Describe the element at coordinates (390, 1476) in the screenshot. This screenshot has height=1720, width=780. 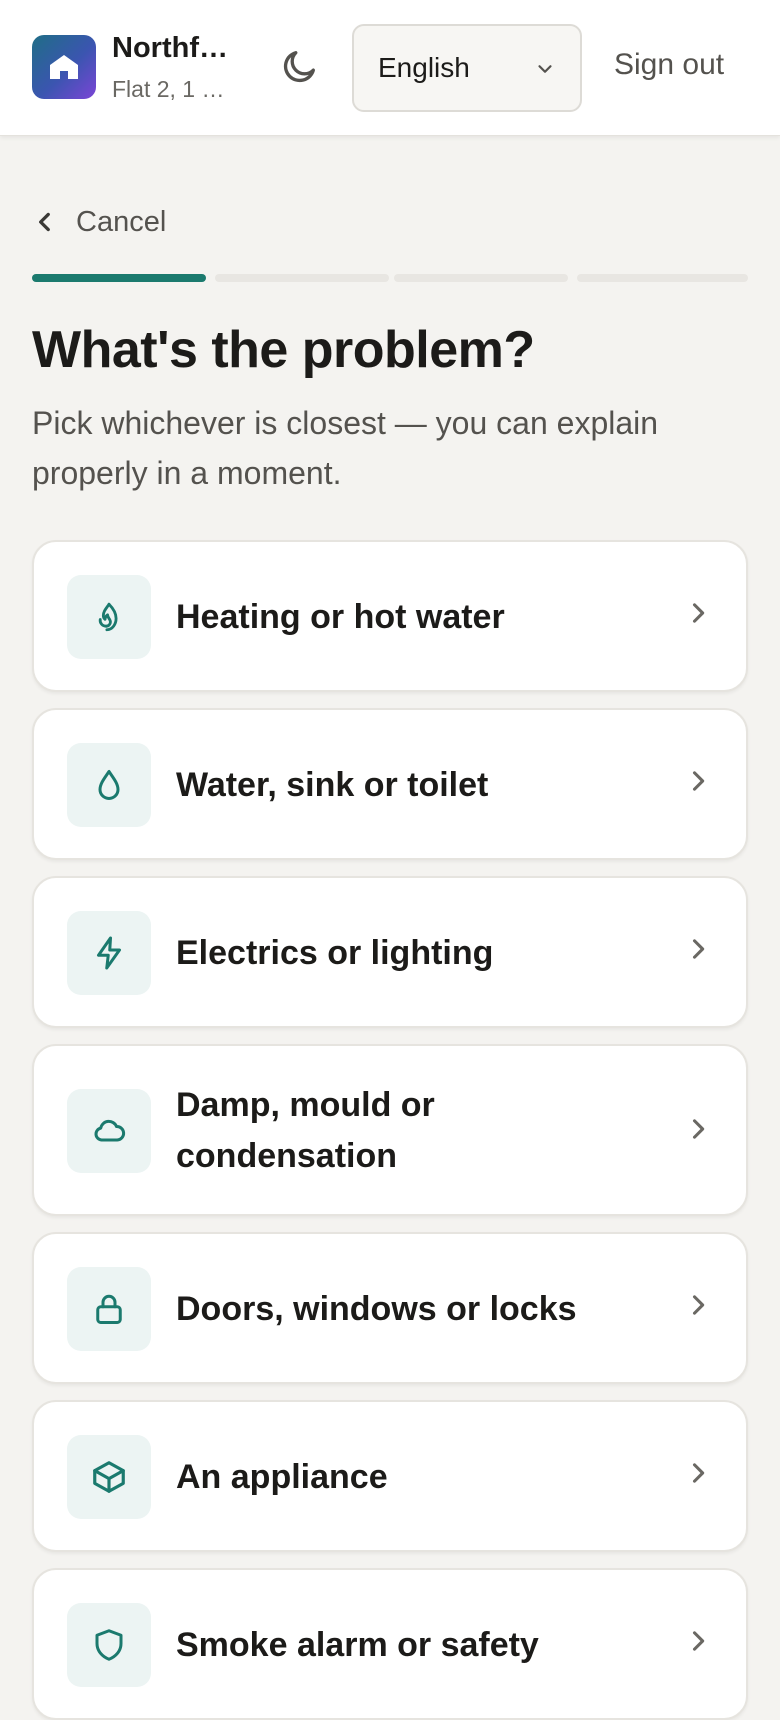
I see `category-appliance: An appliance` at that location.